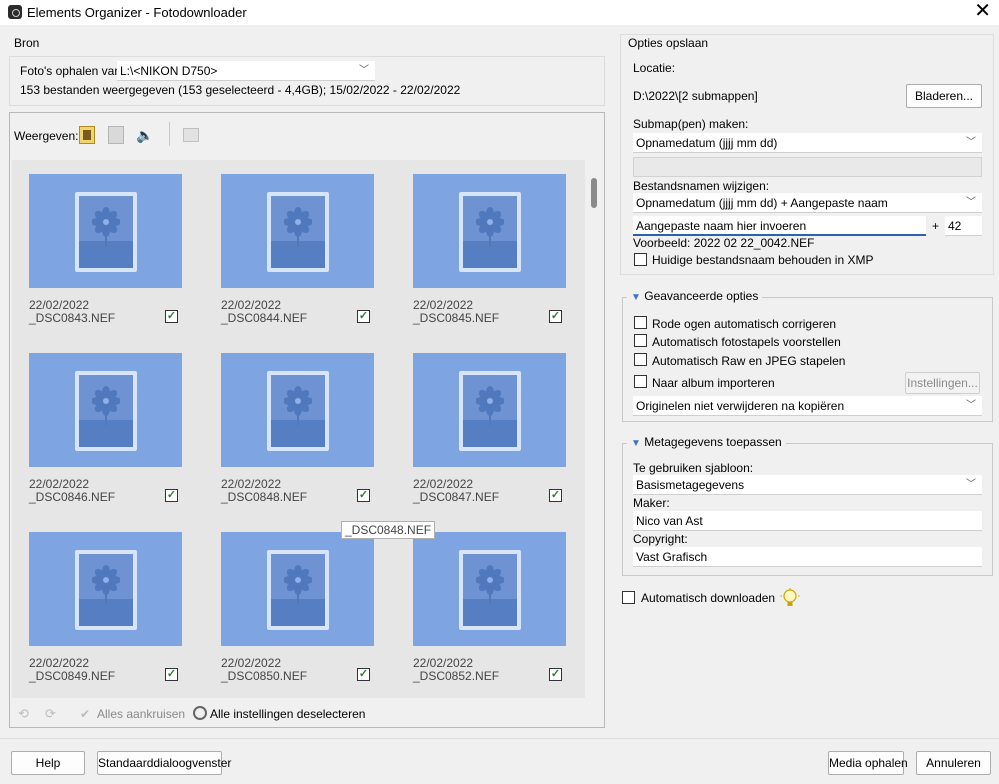  What do you see at coordinates (640, 322) in the screenshot?
I see `redeye-checkbox` at bounding box center [640, 322].